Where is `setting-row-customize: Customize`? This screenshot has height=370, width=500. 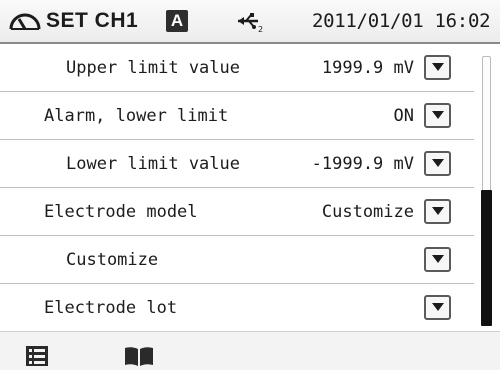 setting-row-customize: Customize is located at coordinates (237, 260).